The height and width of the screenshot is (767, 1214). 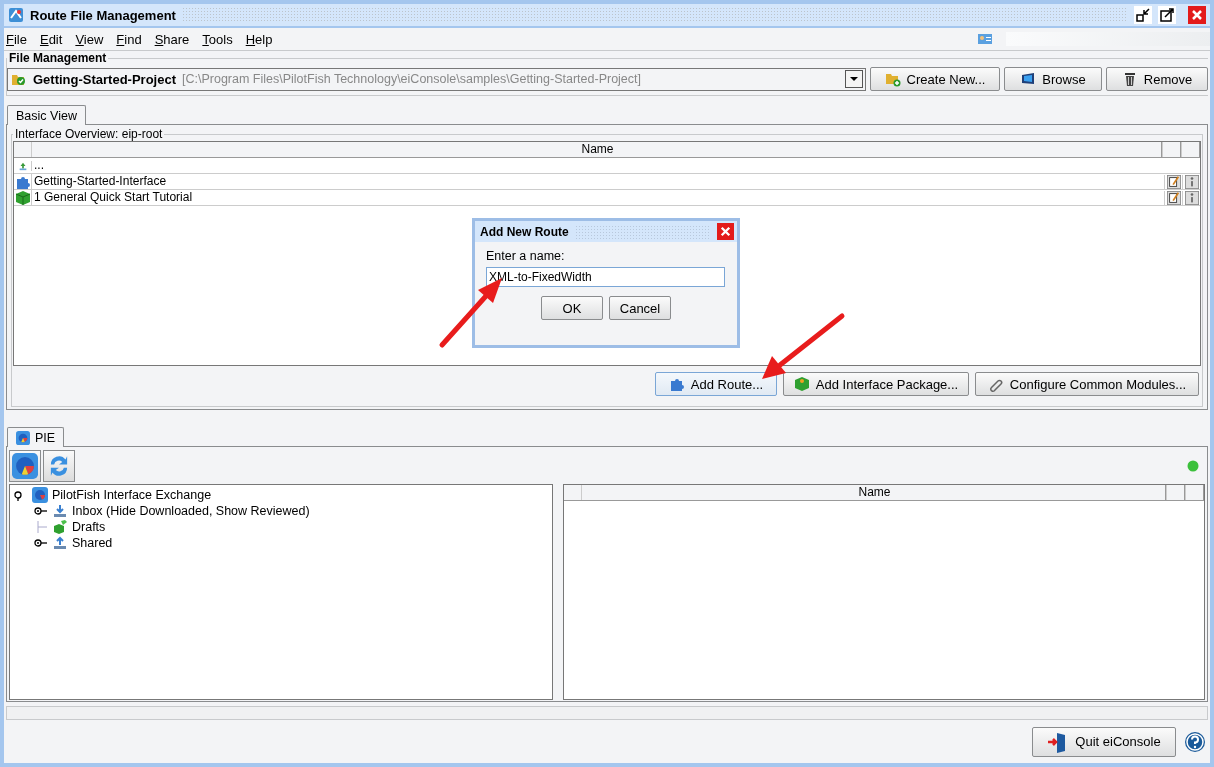 What do you see at coordinates (281, 495) in the screenshot?
I see `tree-item: PilotFish Interface Exchange` at bounding box center [281, 495].